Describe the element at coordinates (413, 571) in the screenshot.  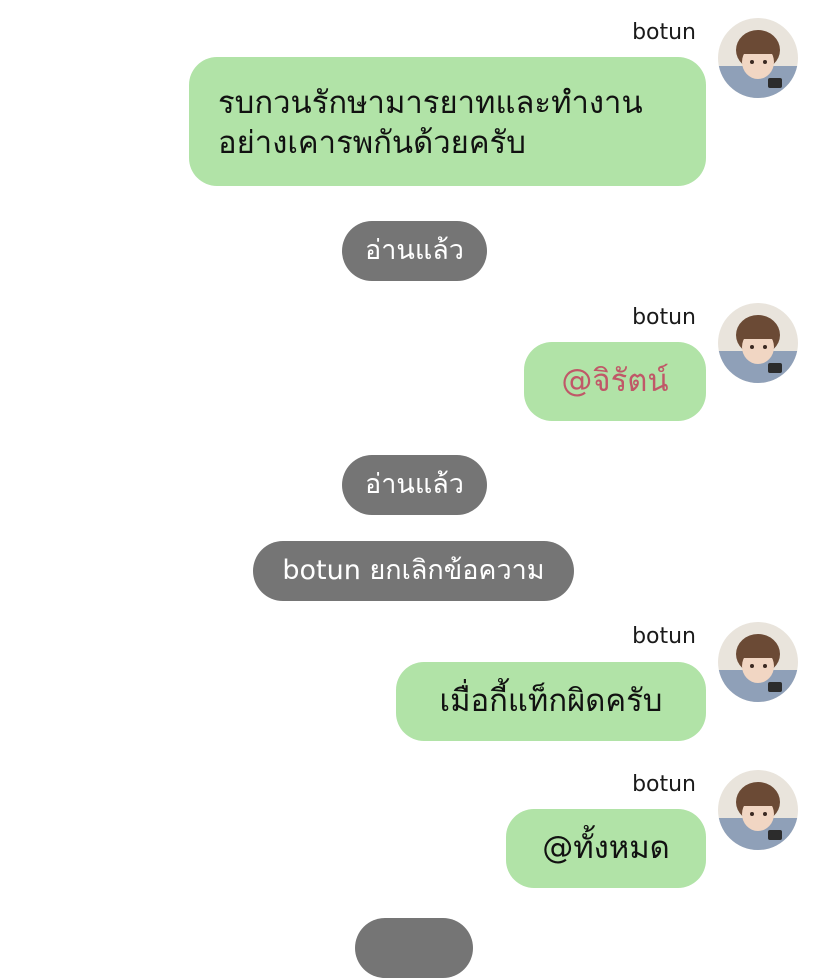
I see `unsent-notice-pill: botun ยกเลิกข้อความ` at that location.